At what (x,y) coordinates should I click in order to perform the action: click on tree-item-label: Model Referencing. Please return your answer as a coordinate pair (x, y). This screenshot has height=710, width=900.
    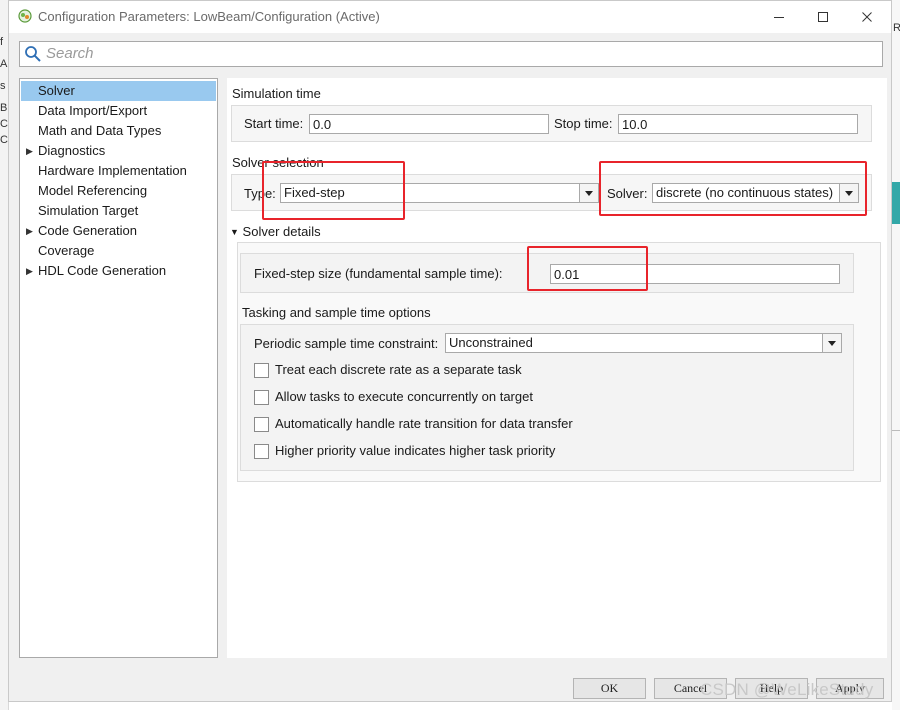
    Looking at the image, I should click on (93, 190).